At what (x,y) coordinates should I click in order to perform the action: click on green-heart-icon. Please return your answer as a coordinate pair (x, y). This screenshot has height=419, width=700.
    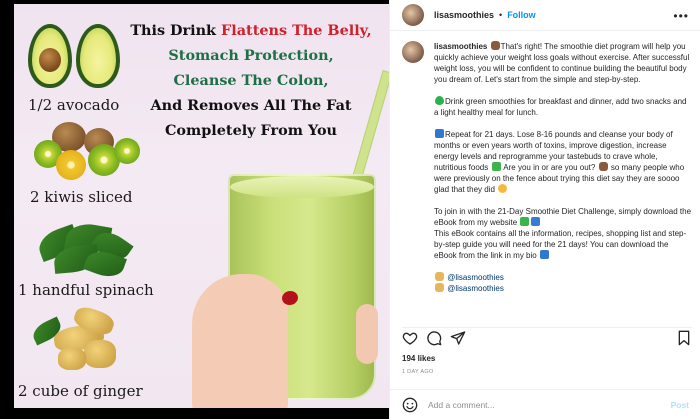
    Looking at the image, I should click on (439, 100).